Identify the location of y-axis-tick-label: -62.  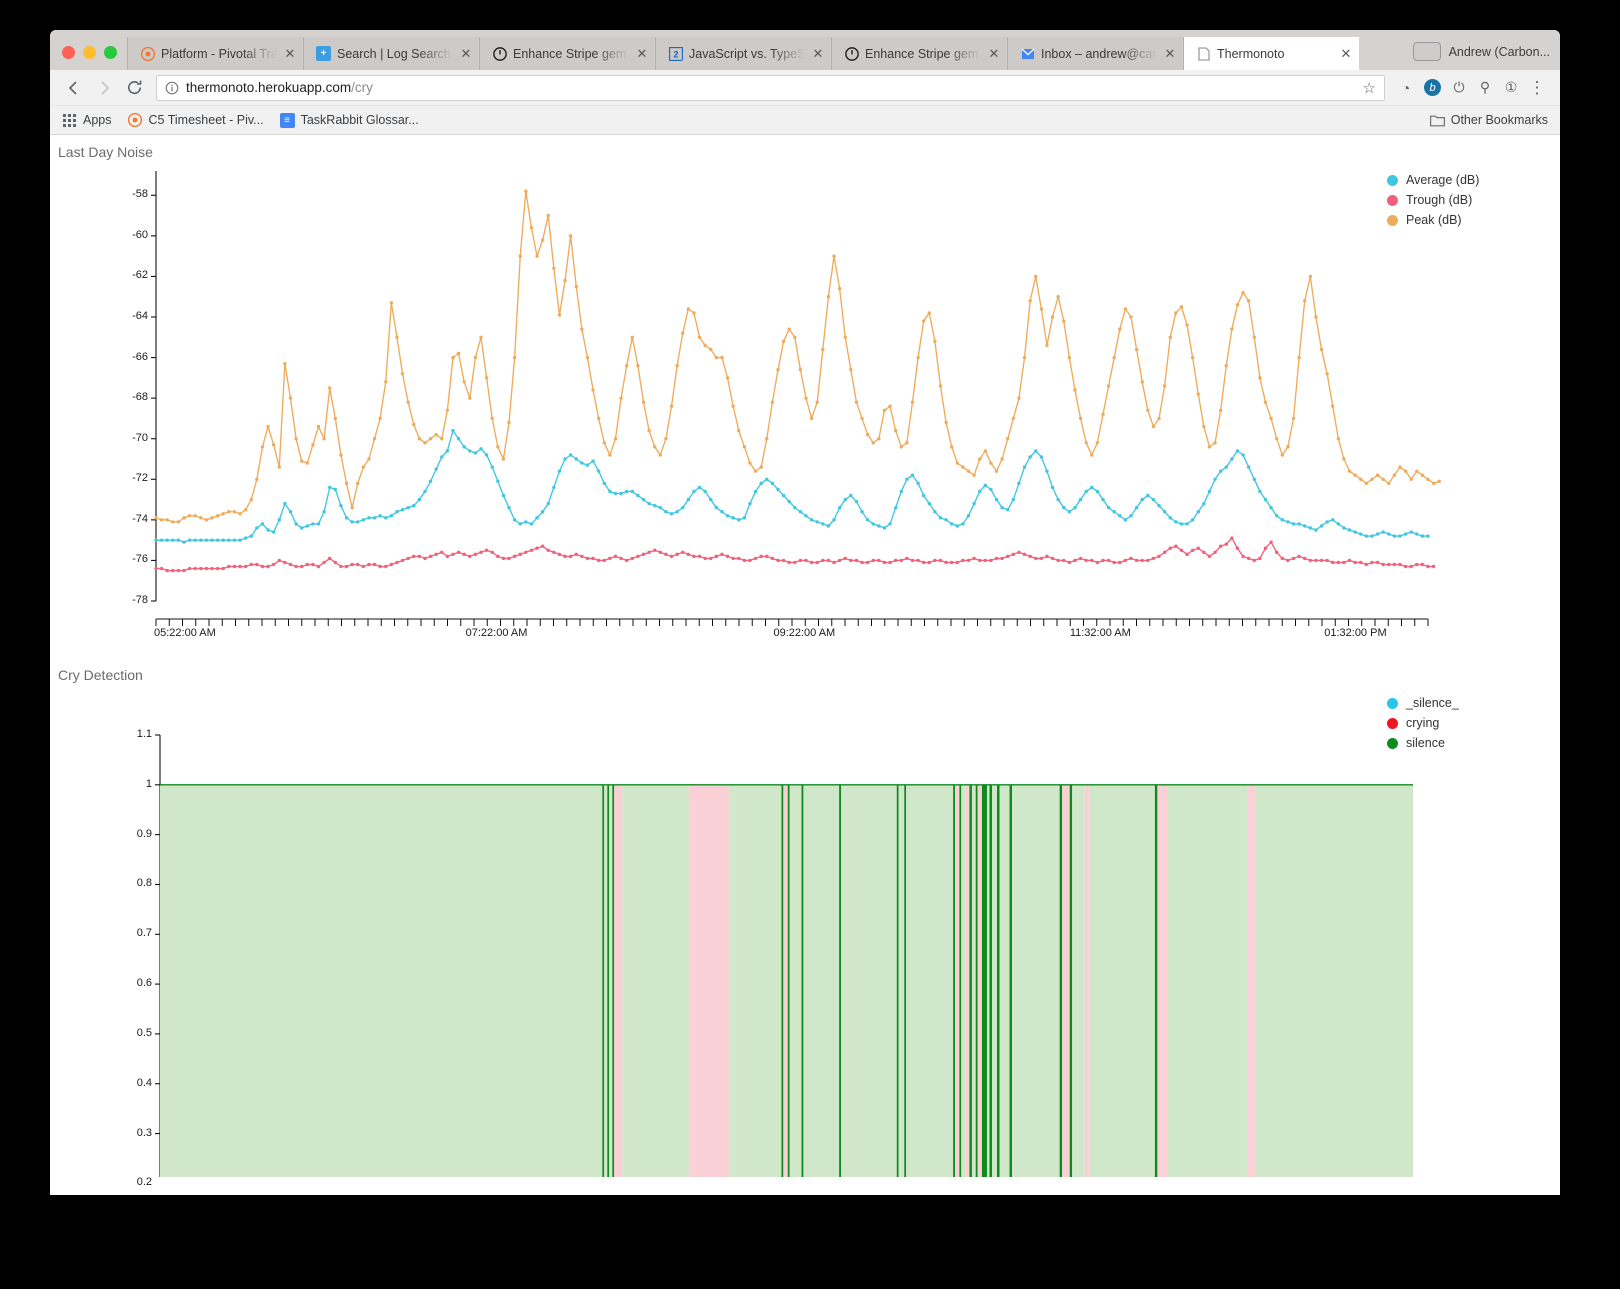
(140, 275).